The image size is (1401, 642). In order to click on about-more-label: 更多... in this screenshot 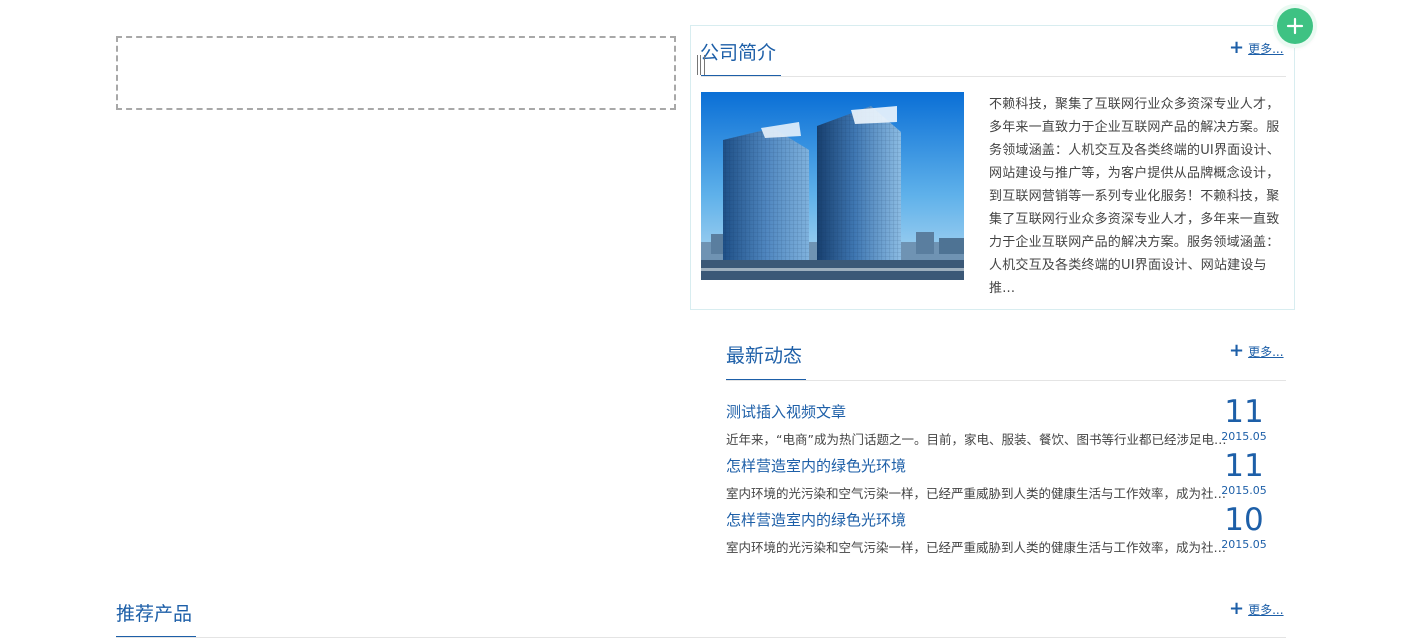, I will do `click(1266, 48)`.